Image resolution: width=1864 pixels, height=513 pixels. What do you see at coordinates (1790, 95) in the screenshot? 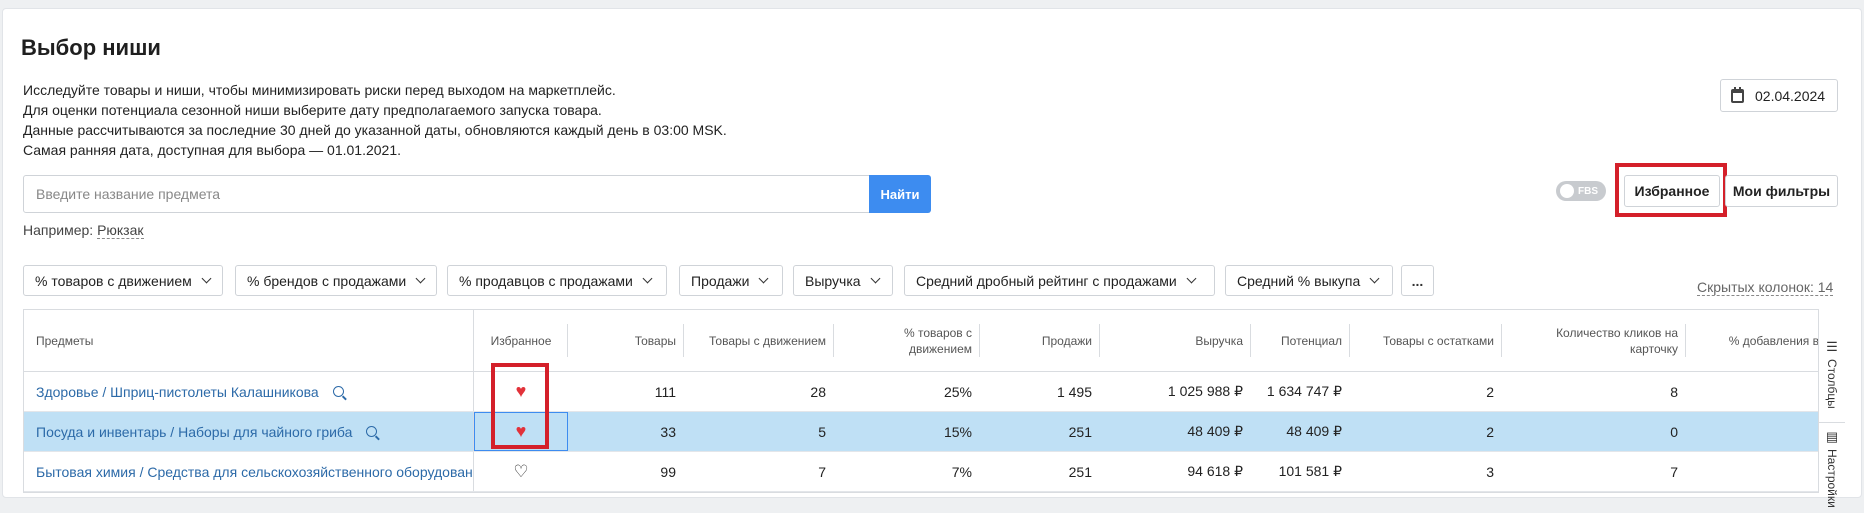
I see `date-value: 02.04.2024` at bounding box center [1790, 95].